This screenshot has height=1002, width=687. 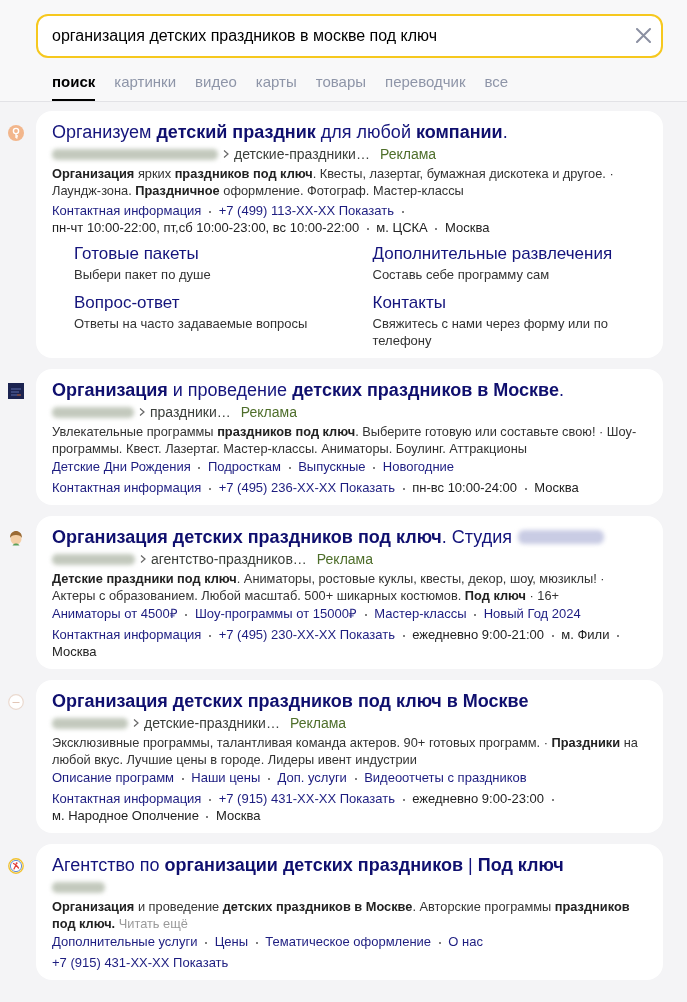 What do you see at coordinates (191, 323) in the screenshot?
I see `sitelink-description: Ответы на часто задаваемые вопросы` at bounding box center [191, 323].